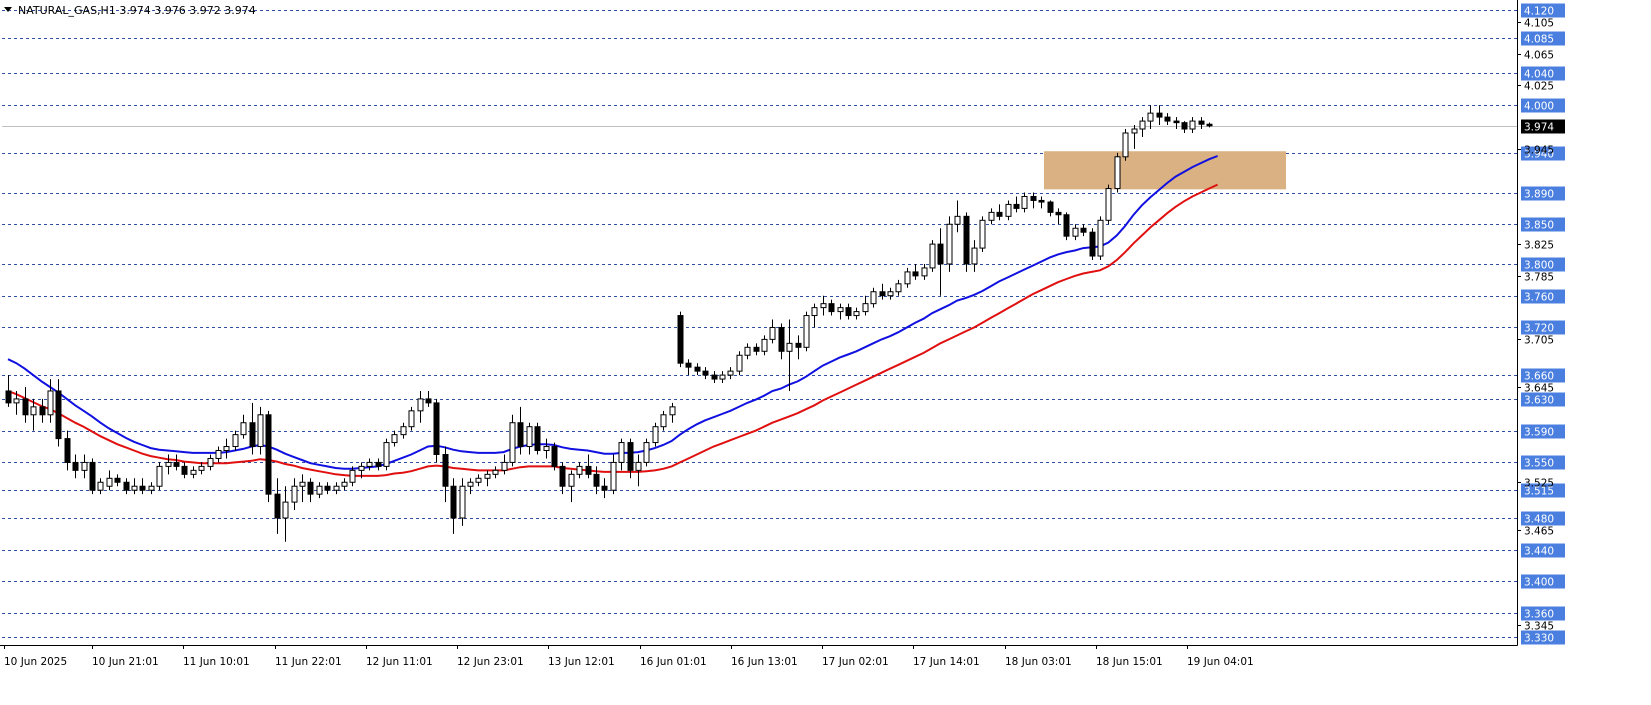  Describe the element at coordinates (1539, 389) in the screenshot. I see `price-tick-label: 3.645` at that location.